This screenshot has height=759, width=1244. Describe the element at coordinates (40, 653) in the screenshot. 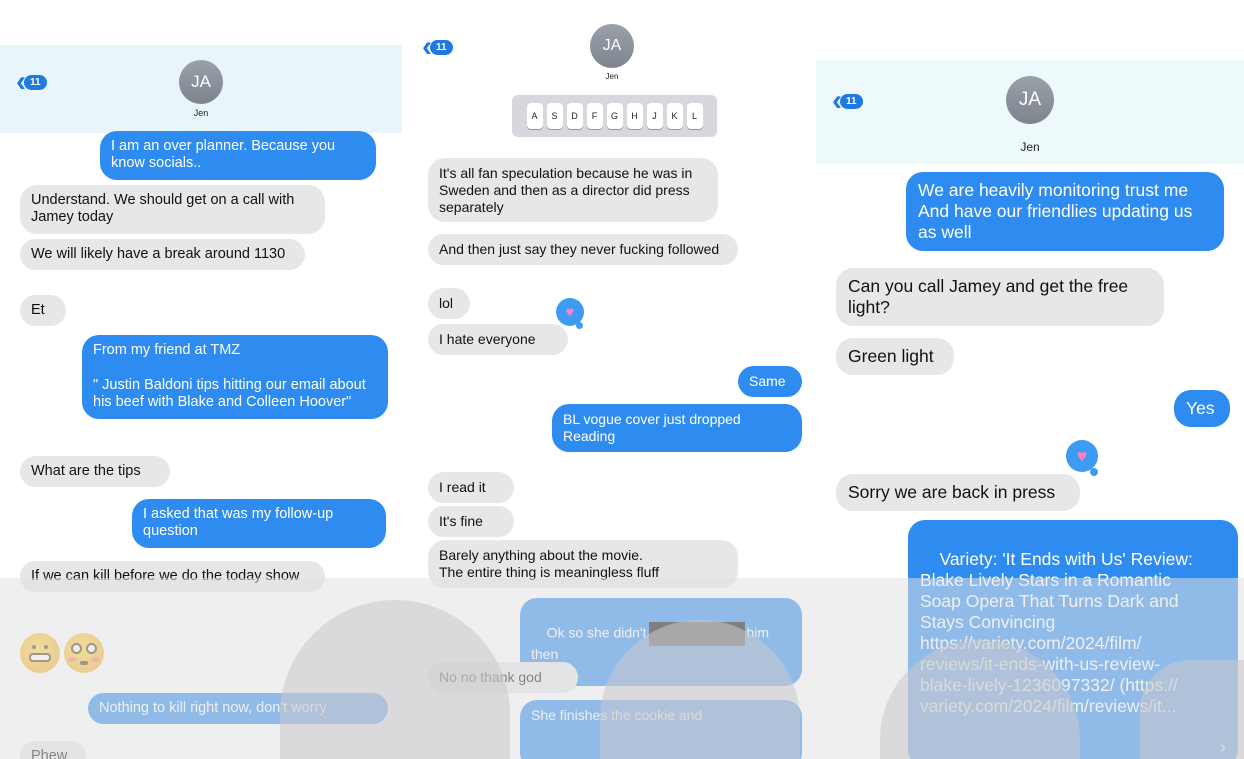

I see `grimacing-face-icon` at that location.